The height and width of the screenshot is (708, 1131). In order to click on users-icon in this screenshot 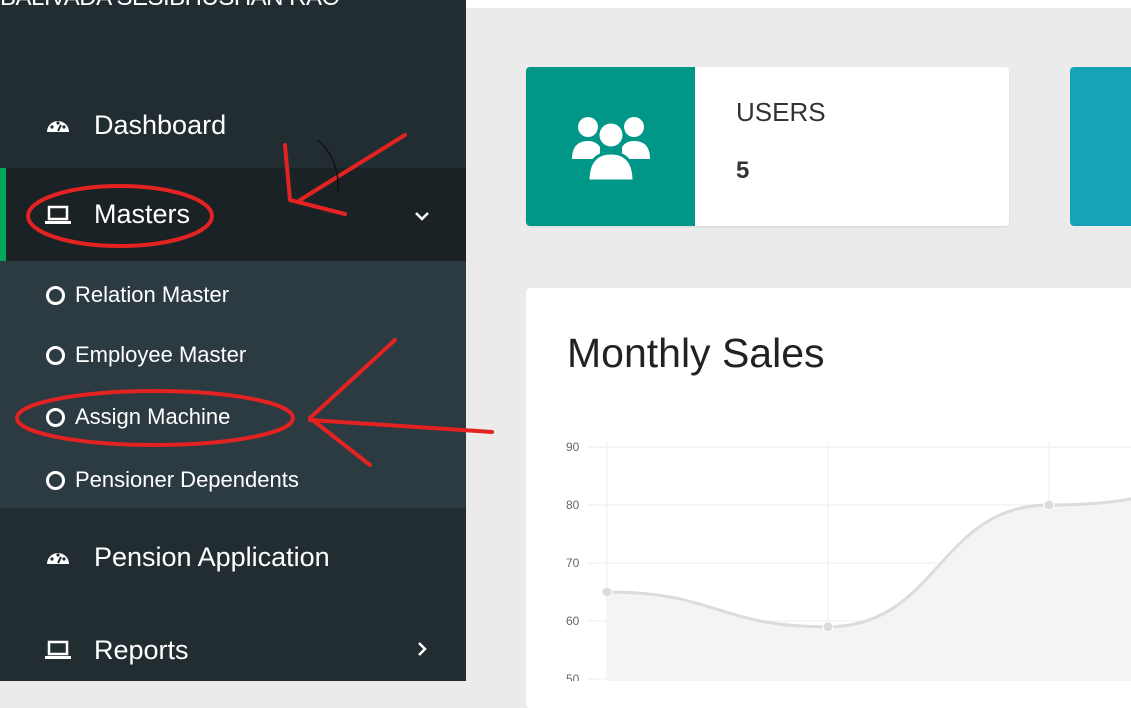, I will do `click(610, 146)`.